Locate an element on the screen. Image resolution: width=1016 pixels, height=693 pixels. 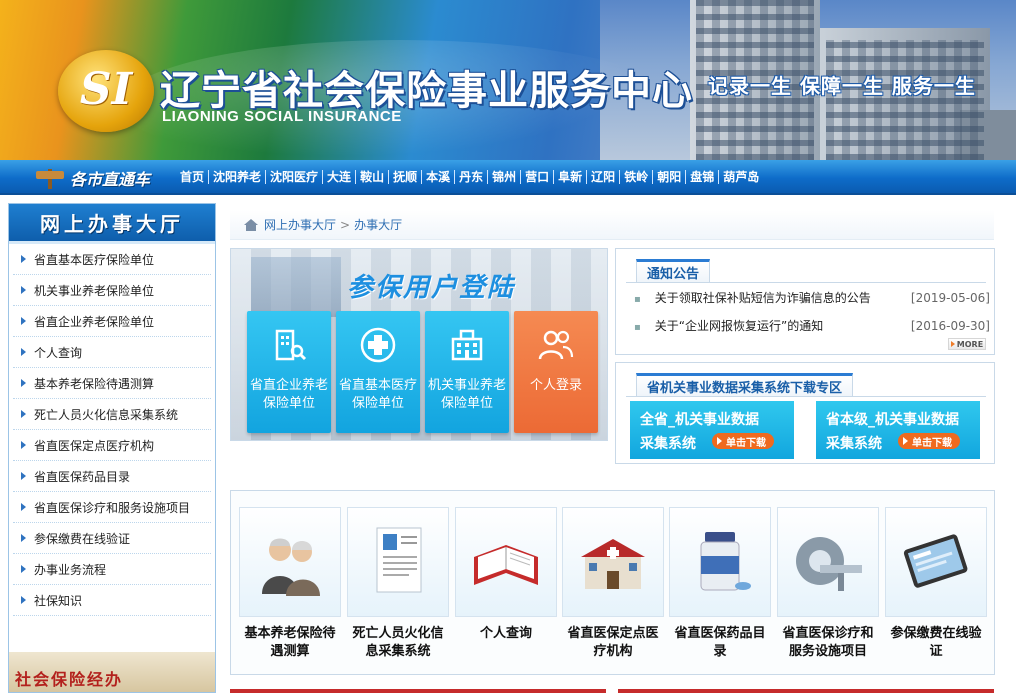
tablet-device-icon is located at coordinates (935, 561).